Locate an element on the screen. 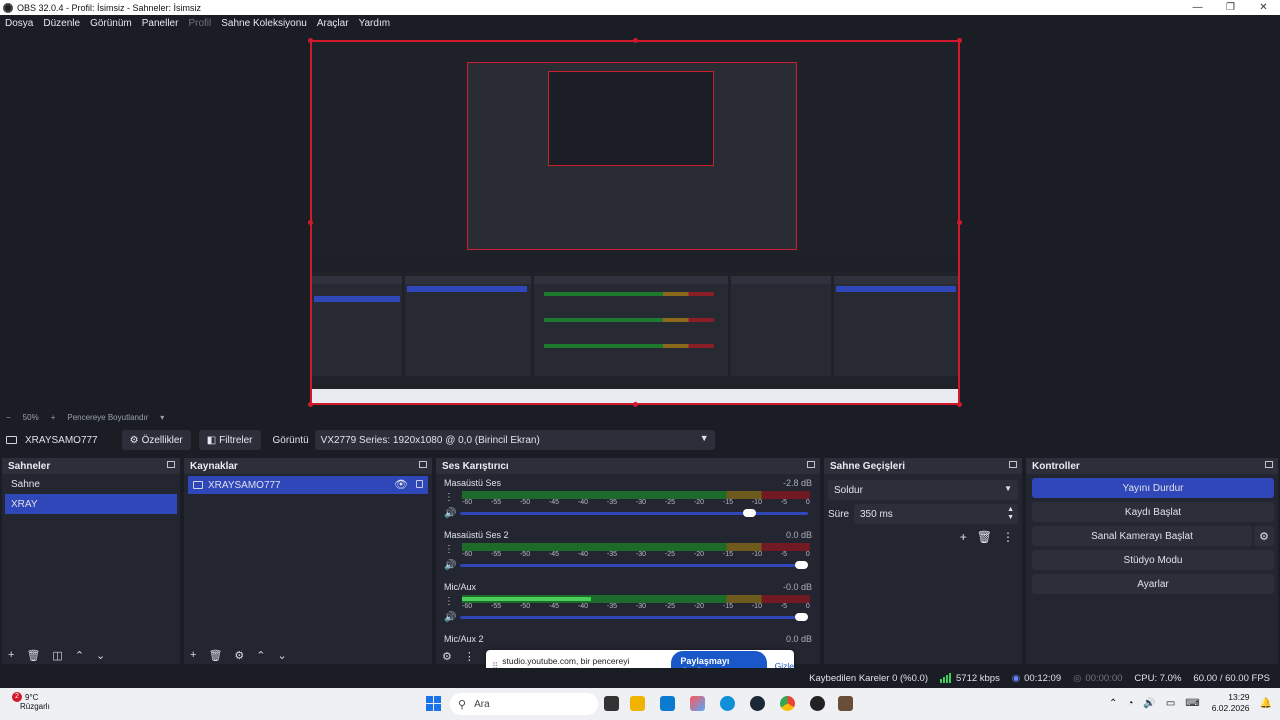  add-scene-icon: + is located at coordinates (11, 655).